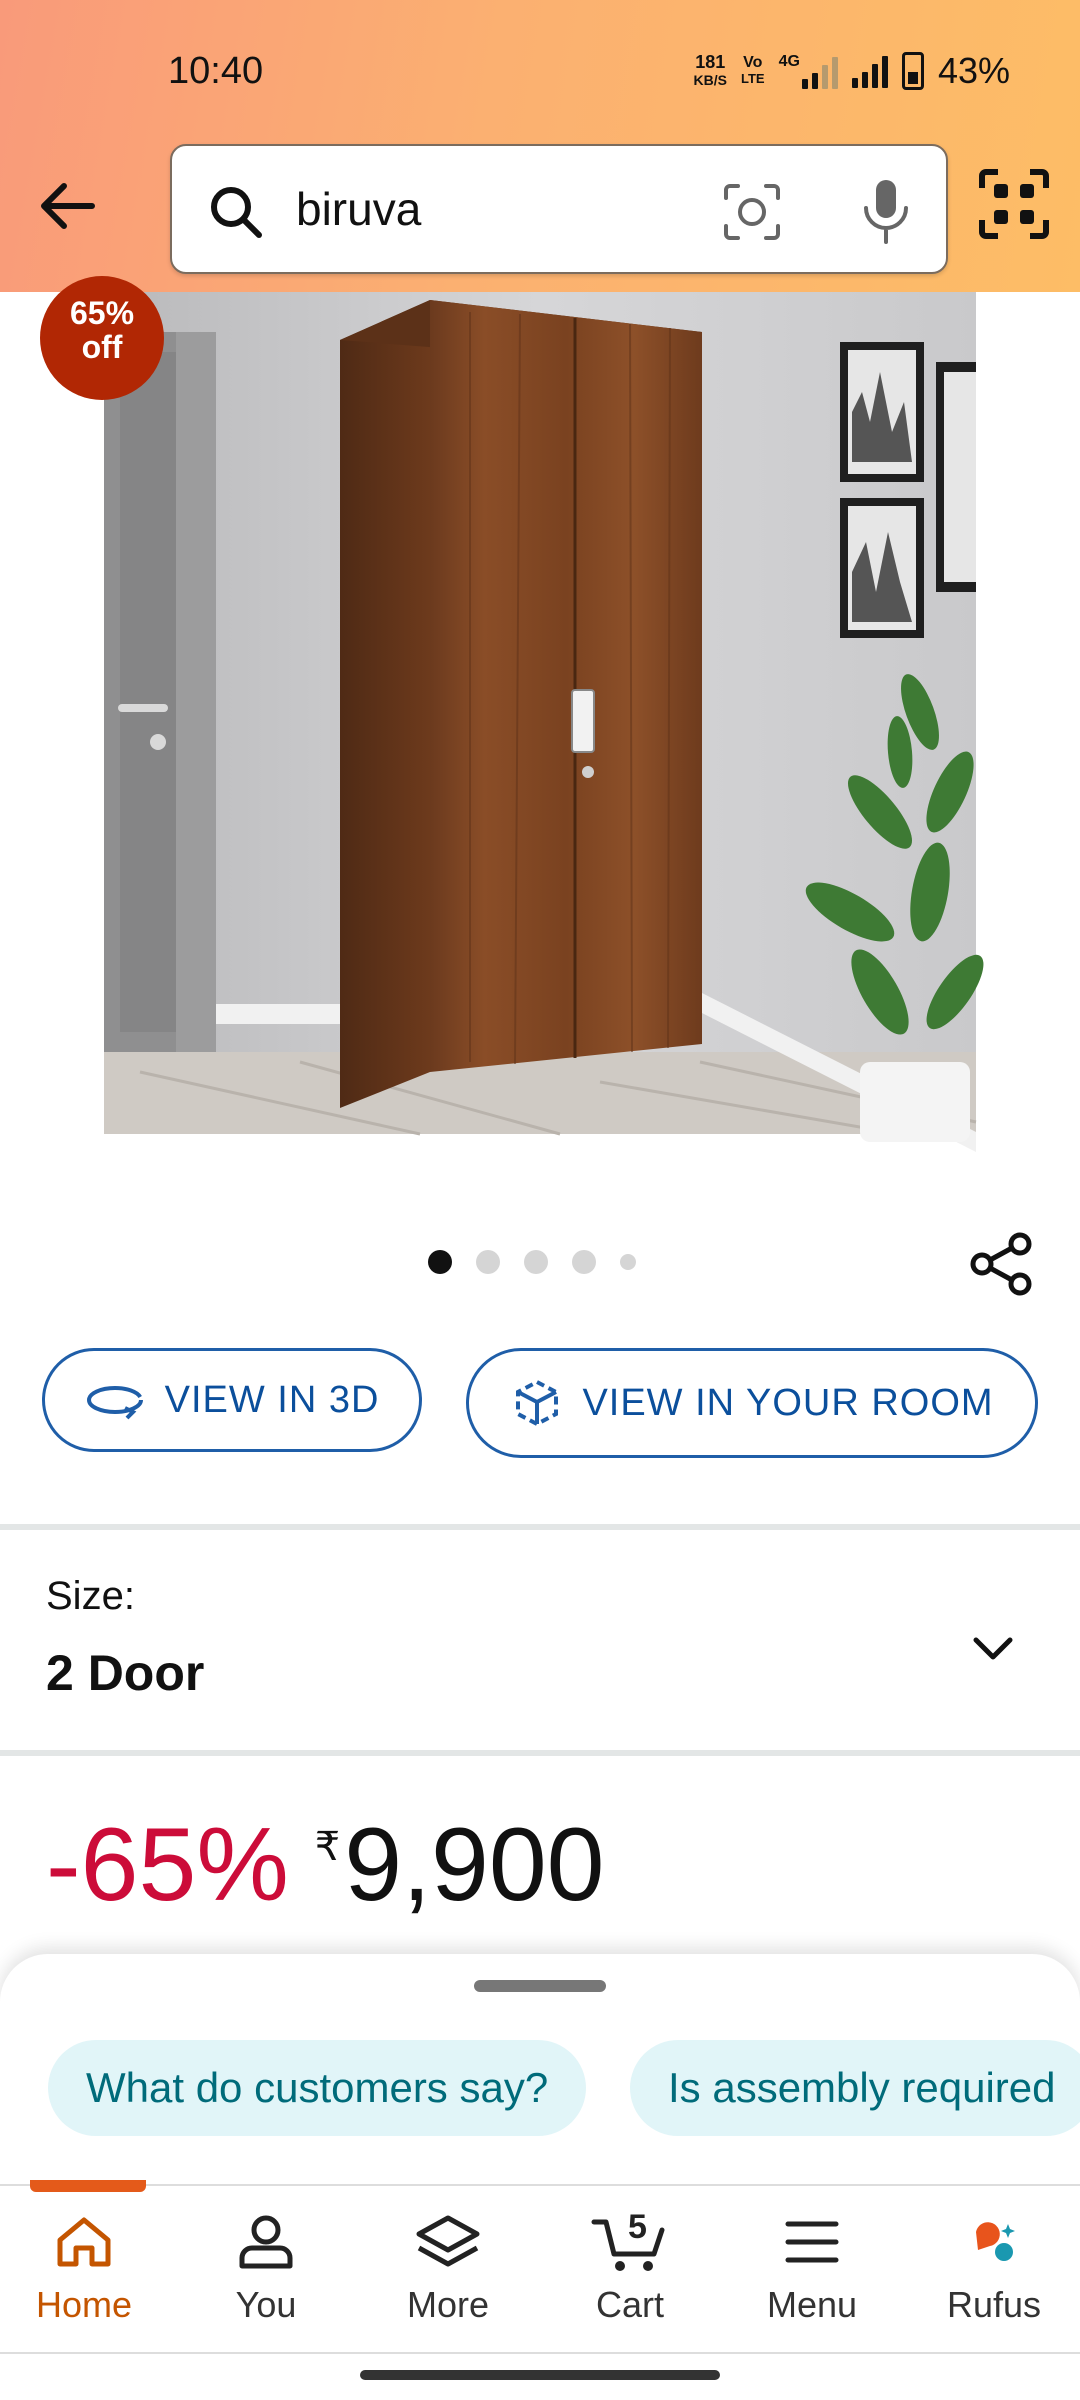 Image resolution: width=1080 pixels, height=2400 pixels. Describe the element at coordinates (272, 1399) in the screenshot. I see `view-in-3d-label: VIEW IN 3D` at that location.